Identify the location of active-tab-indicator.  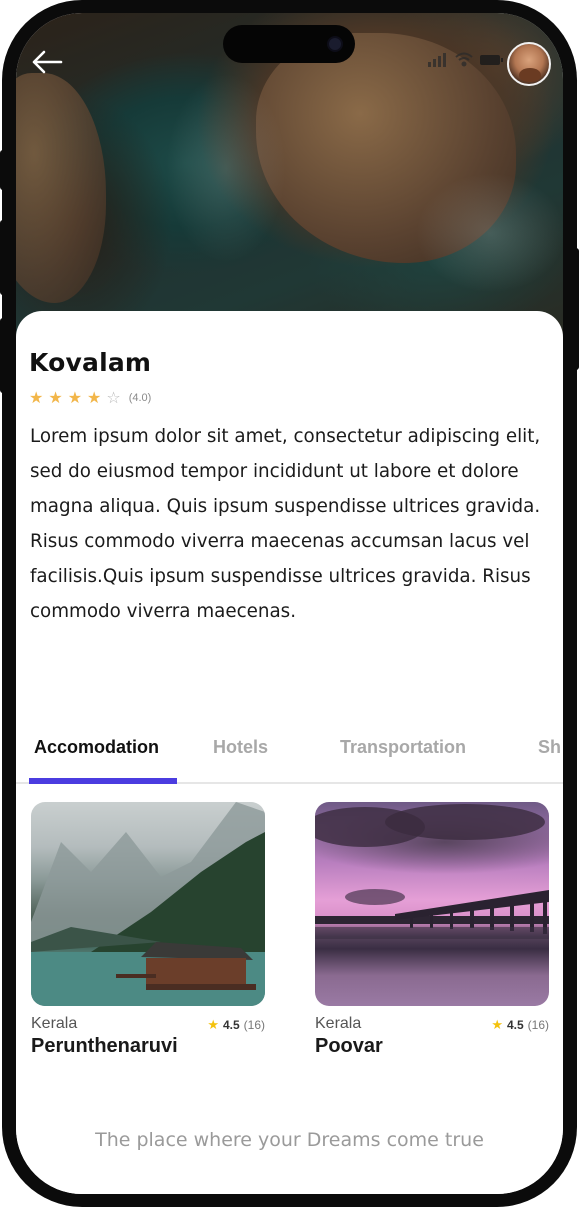
(103, 781).